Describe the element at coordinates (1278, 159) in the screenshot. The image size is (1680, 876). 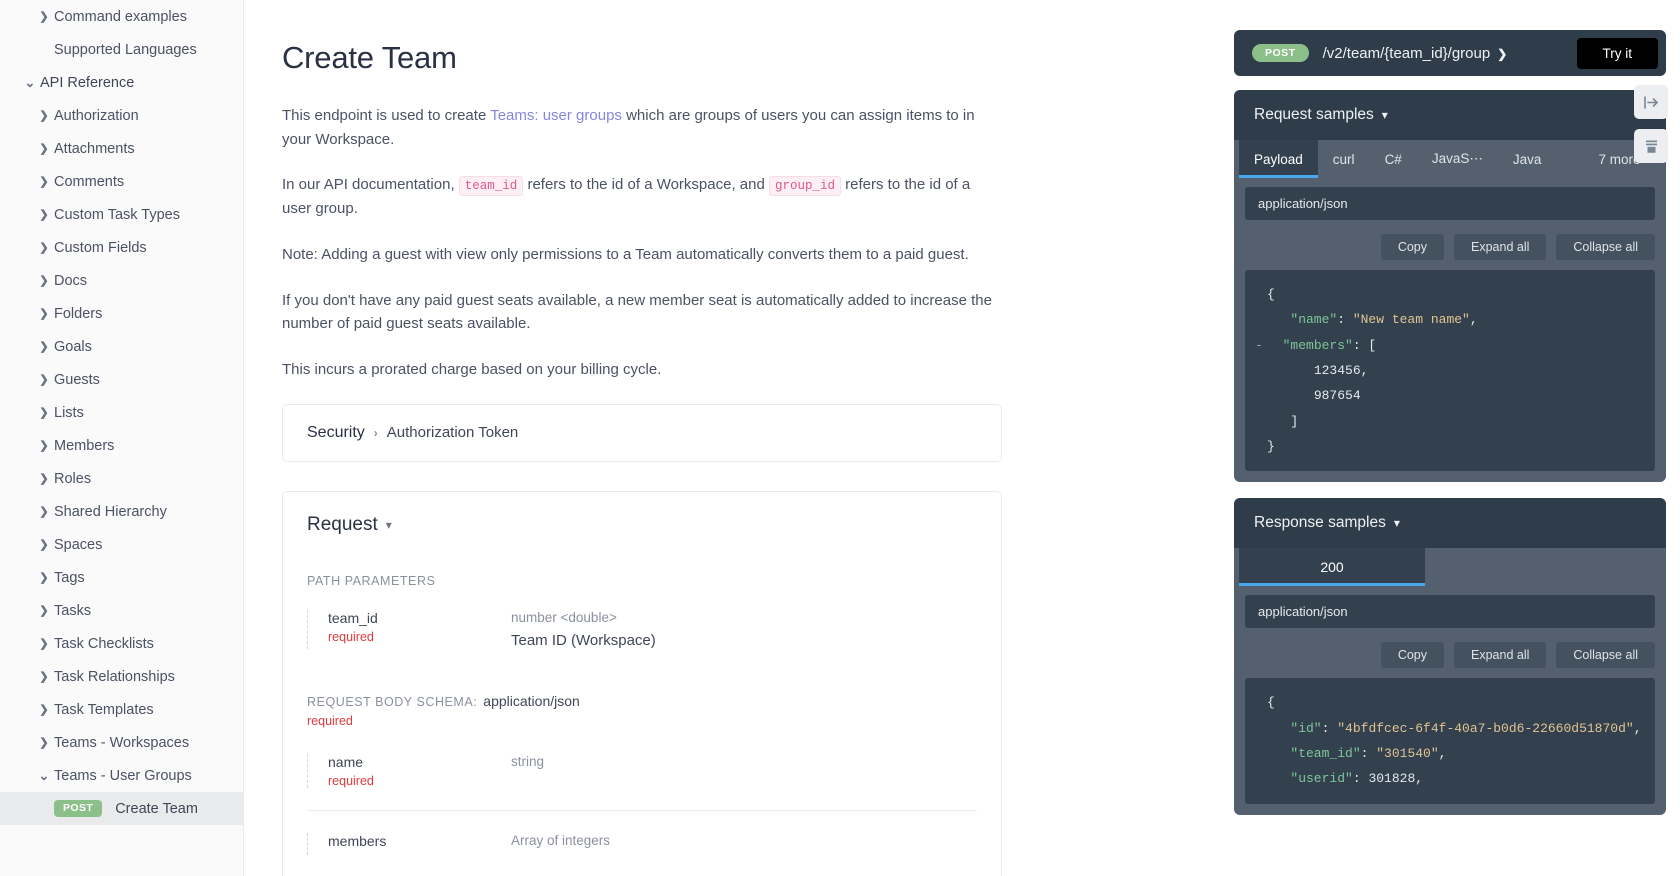
I see `tab-payload: Payload` at that location.